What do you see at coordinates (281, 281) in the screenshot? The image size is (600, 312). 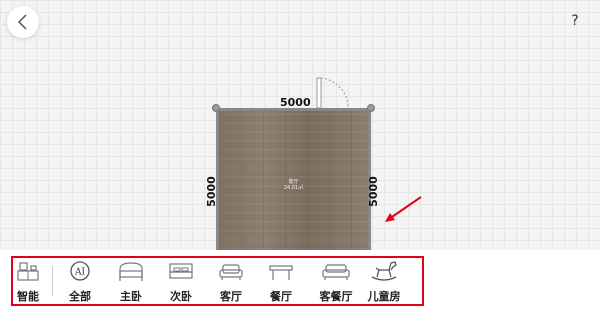 I see `tool-dining-room: 餐厅` at bounding box center [281, 281].